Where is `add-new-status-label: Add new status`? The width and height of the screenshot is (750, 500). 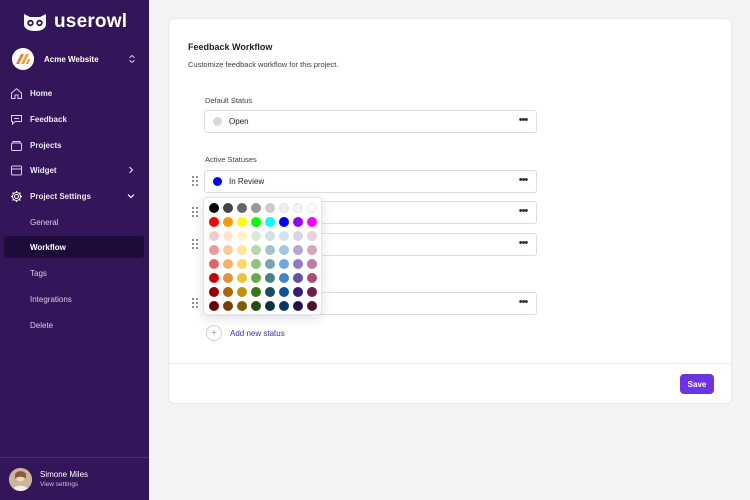
add-new-status-label: Add new status is located at coordinates (257, 333).